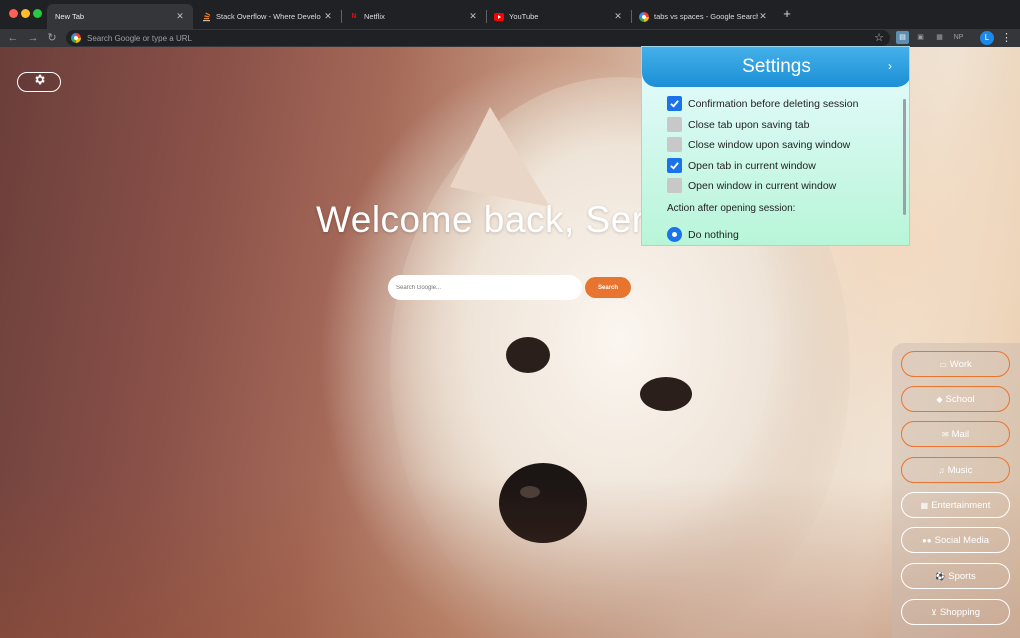 This screenshot has width=1020, height=638. I want to click on chevron-right-icon: ›, so click(890, 66).